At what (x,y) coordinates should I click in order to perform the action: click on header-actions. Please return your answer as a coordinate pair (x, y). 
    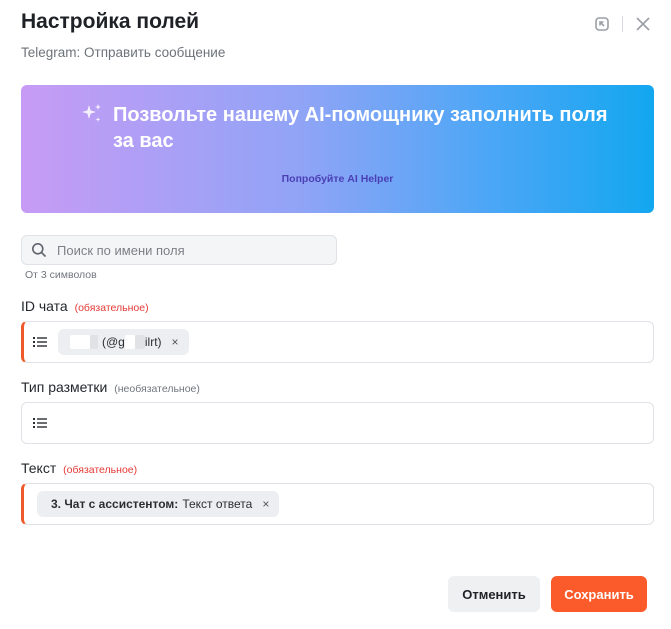
    Looking at the image, I should click on (622, 24).